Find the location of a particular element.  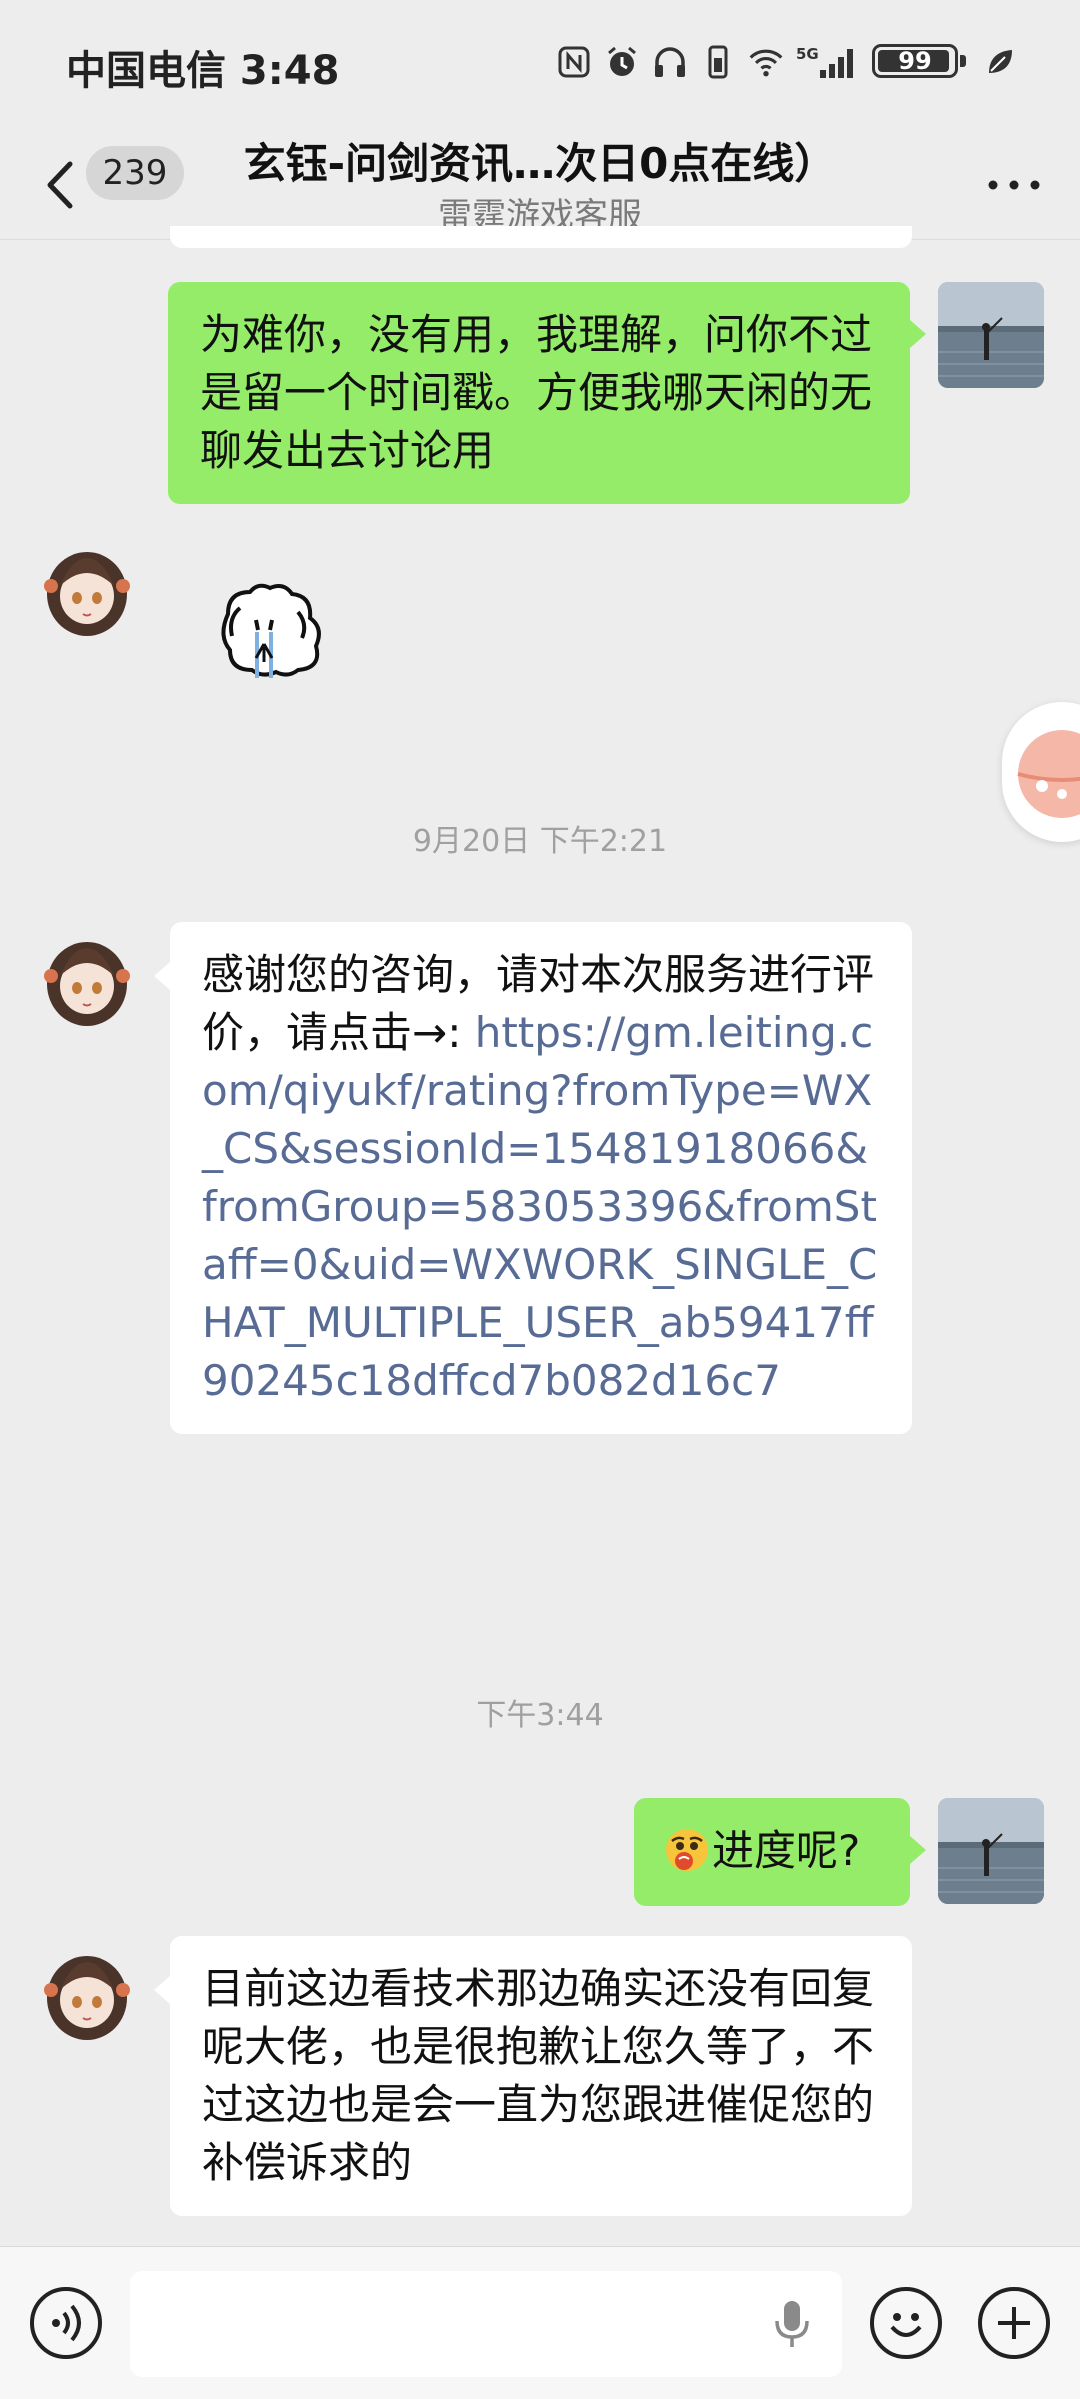

thinking-emoji-icon is located at coordinates (687, 1850).